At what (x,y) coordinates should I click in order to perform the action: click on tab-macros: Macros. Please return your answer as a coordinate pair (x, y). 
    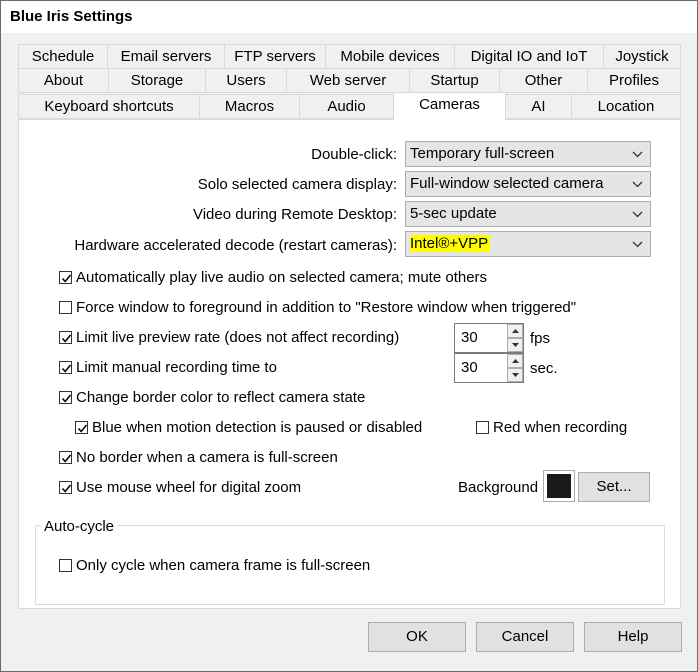
    Looking at the image, I should click on (249, 106).